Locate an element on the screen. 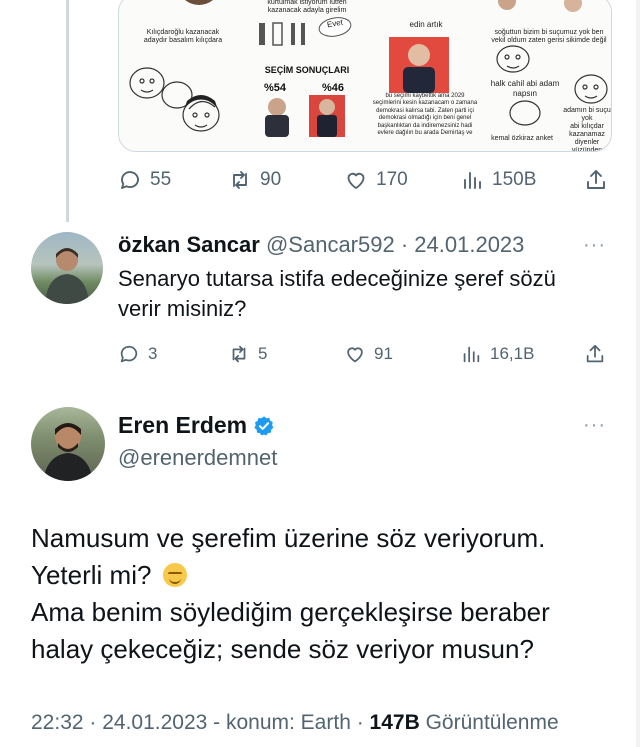 This screenshot has width=640, height=747. main-author-name-row: Eren Erdem is located at coordinates (196, 425).